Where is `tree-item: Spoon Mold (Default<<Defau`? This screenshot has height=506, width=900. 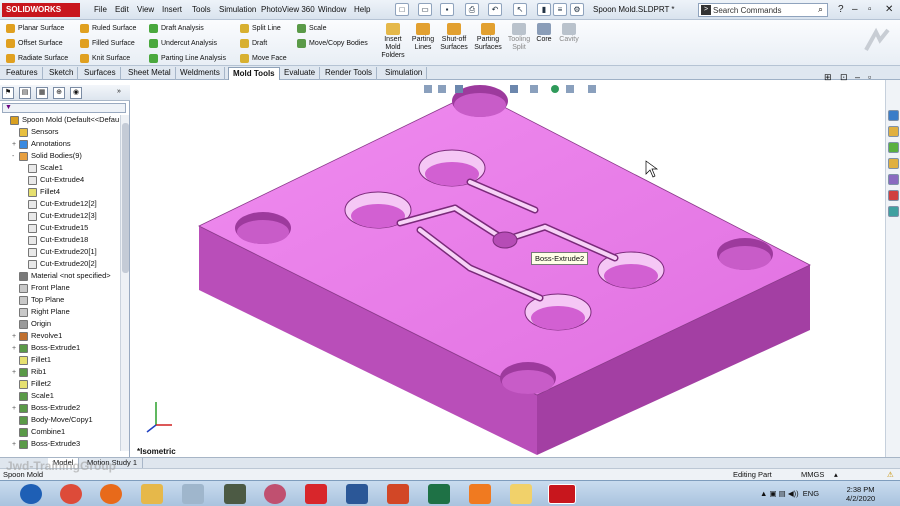
tree-item: Spoon Mold (Default<<Defau is located at coordinates (60, 120).